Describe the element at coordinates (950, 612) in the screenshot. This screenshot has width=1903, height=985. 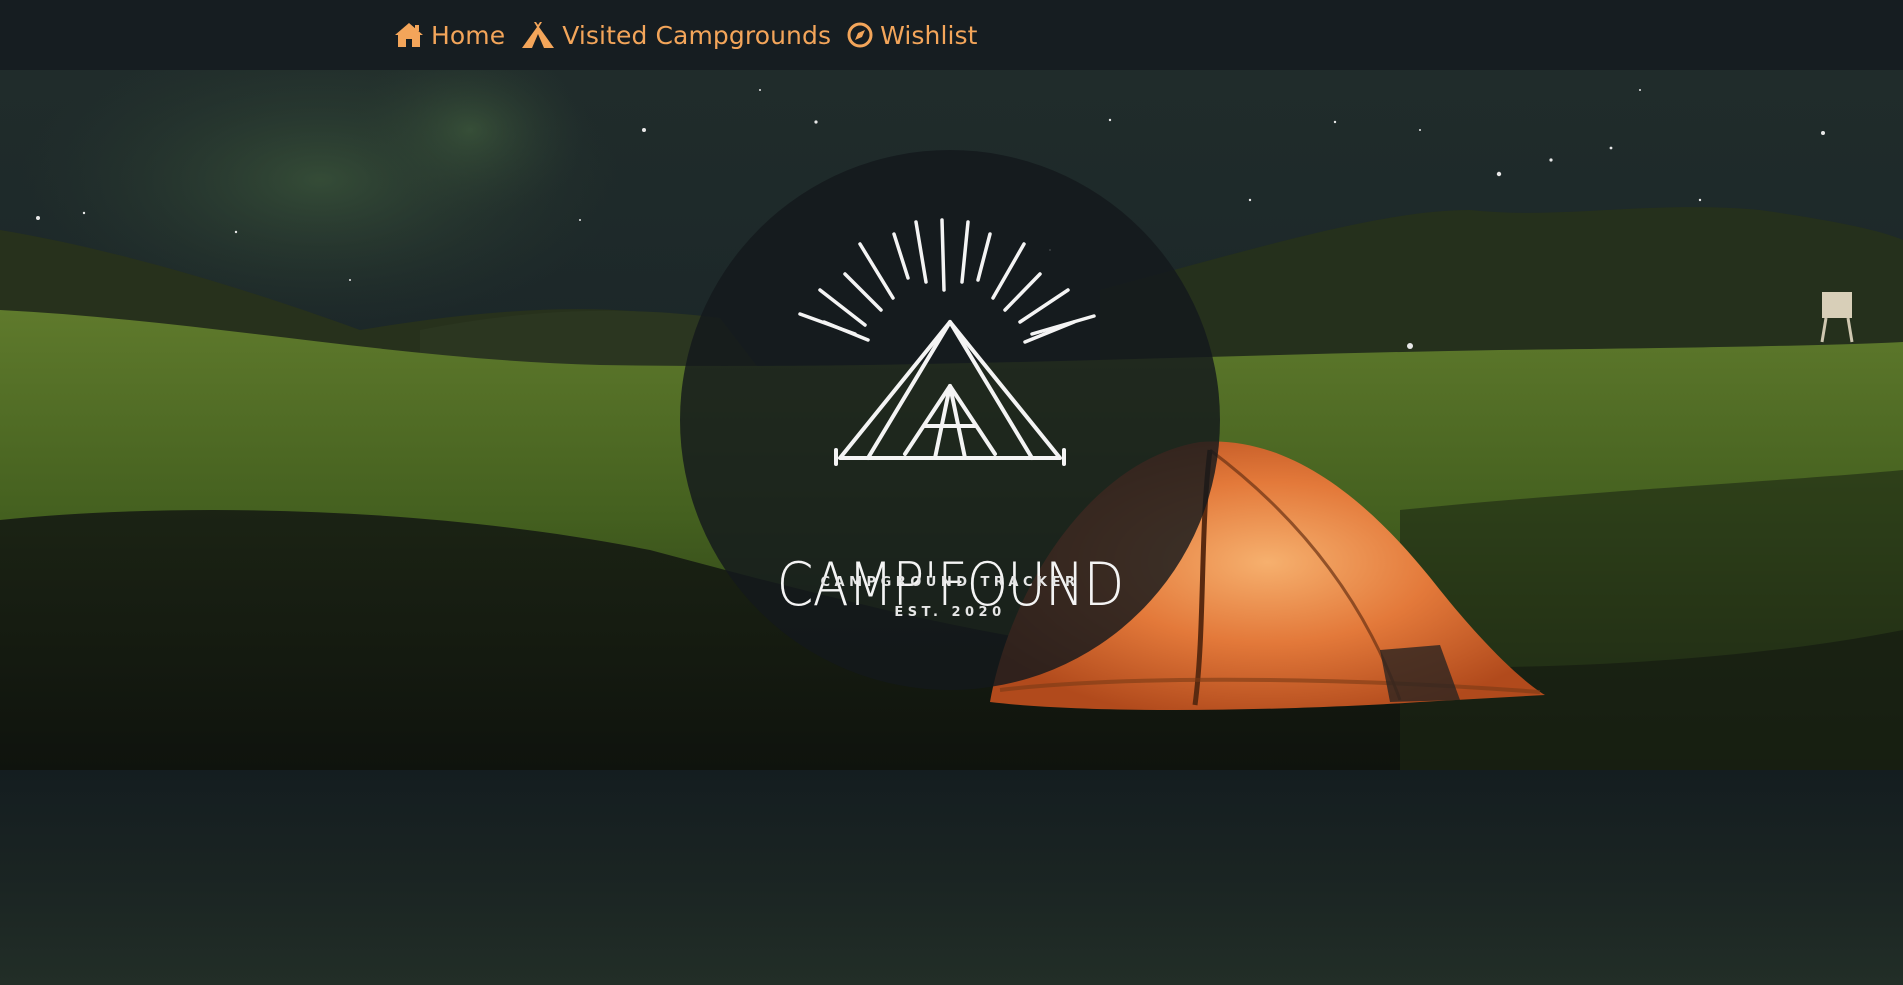
I see `logo-established: EST. 2020` at that location.